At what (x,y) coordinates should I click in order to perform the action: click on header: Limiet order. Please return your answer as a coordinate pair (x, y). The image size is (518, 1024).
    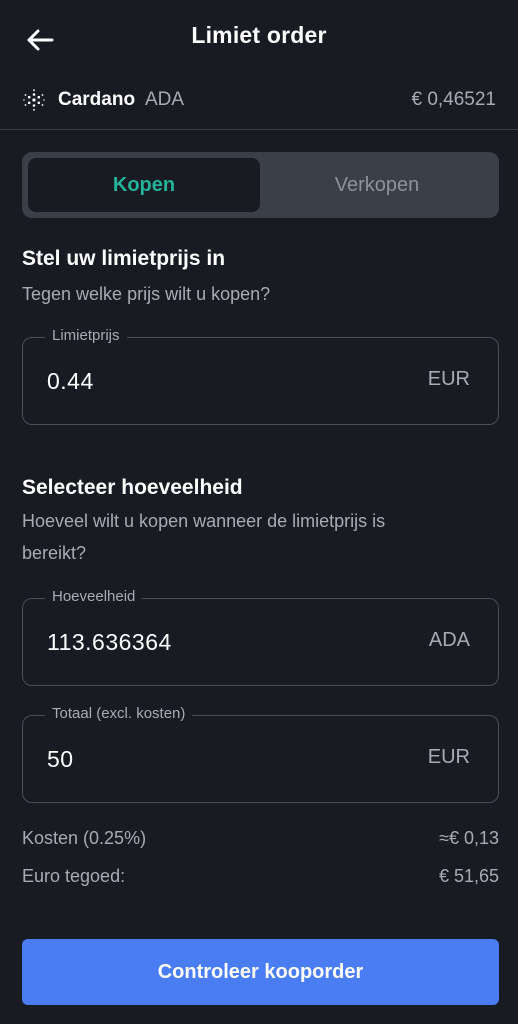
    Looking at the image, I should click on (259, 38).